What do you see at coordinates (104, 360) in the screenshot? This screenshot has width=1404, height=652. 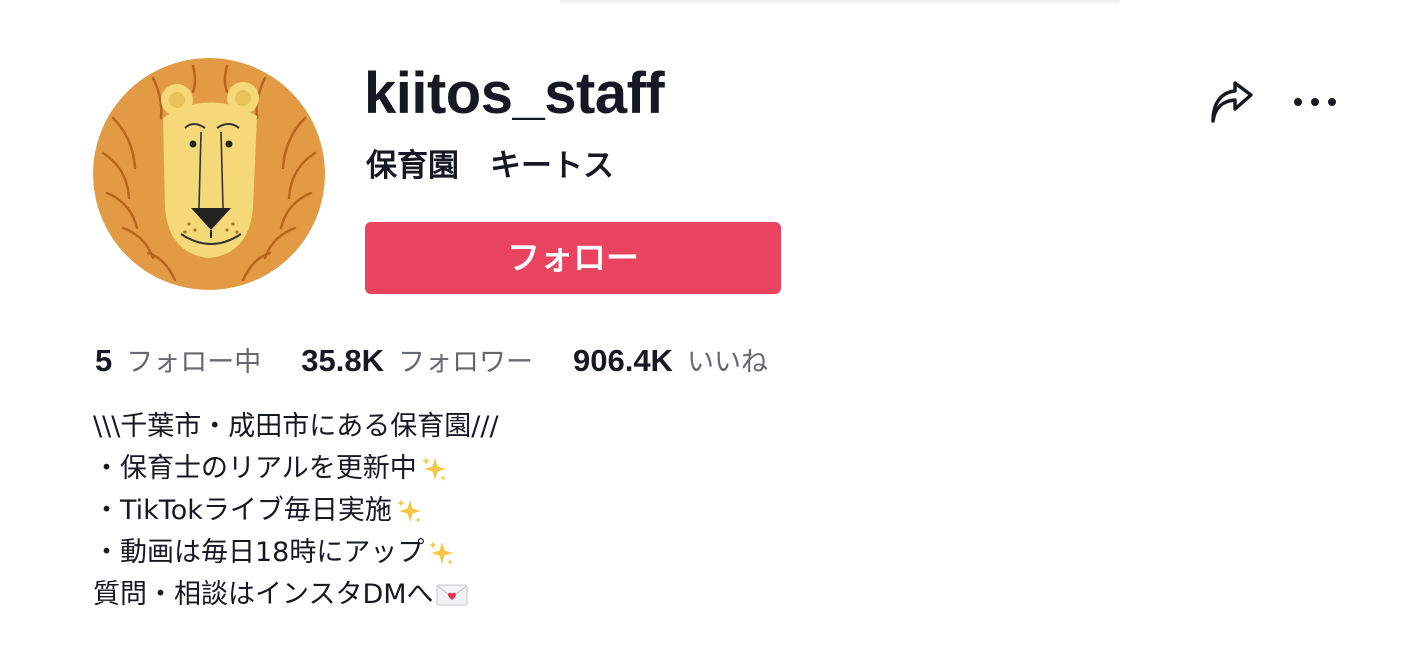 I see `following-count: 5` at bounding box center [104, 360].